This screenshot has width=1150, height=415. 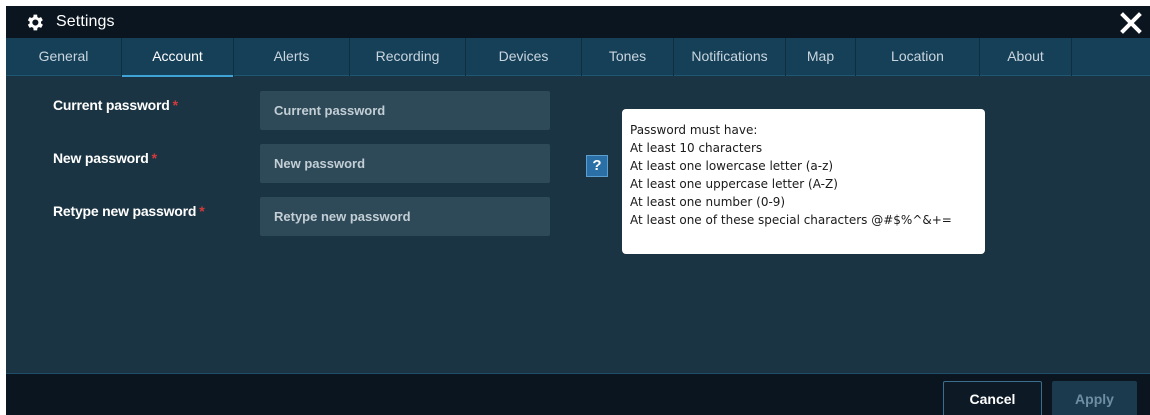 I want to click on new-password-label-text: New password, so click(x=101, y=158).